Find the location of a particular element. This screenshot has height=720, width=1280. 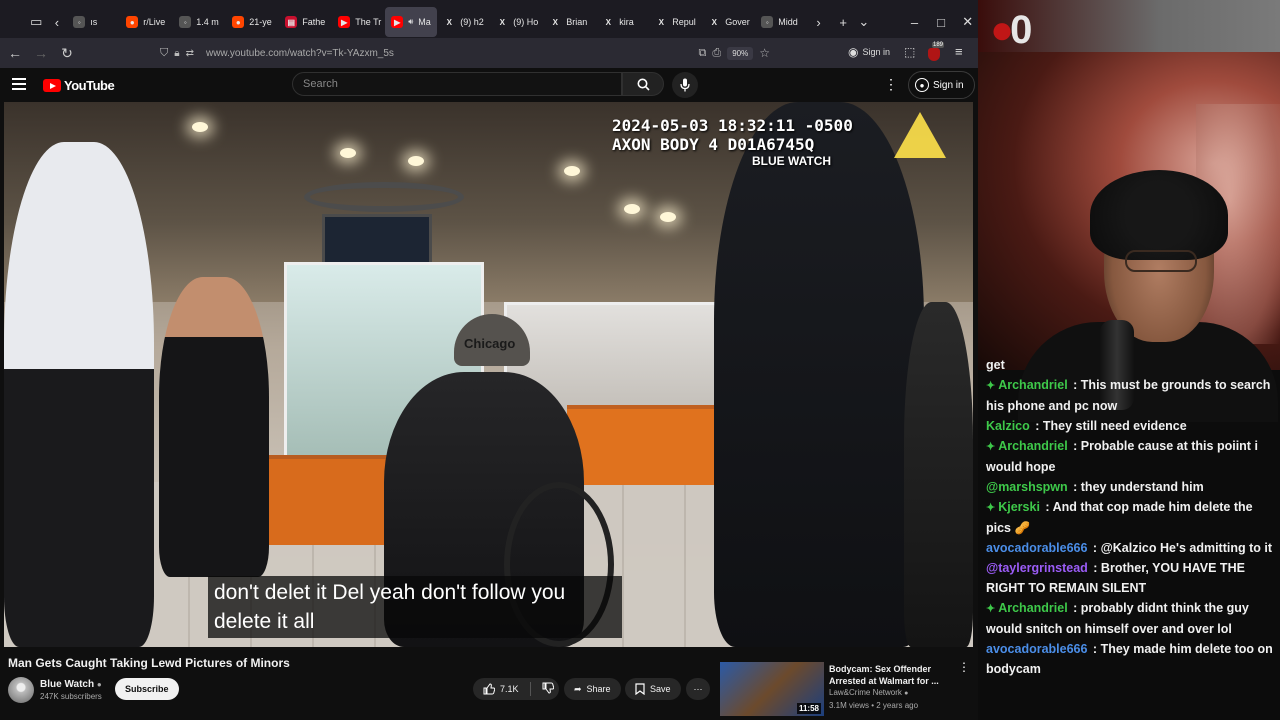

tab-label: Ma is located at coordinates (424, 22).